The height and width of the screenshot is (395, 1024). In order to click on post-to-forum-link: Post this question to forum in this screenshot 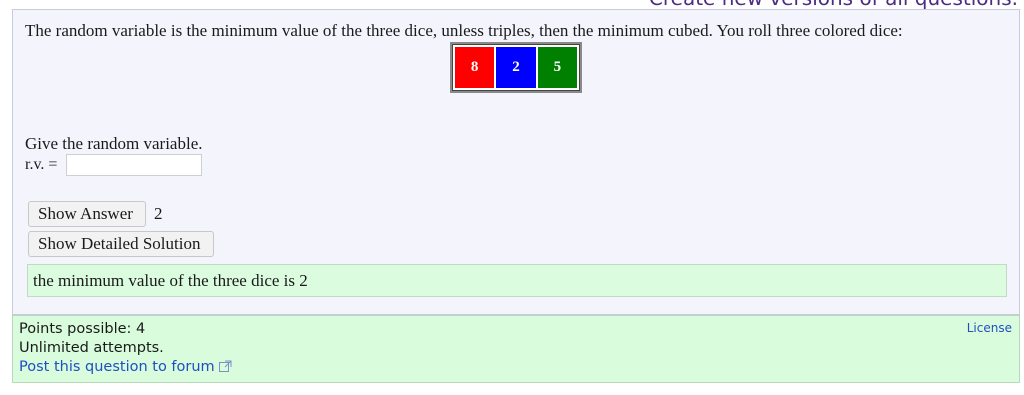, I will do `click(125, 367)`.